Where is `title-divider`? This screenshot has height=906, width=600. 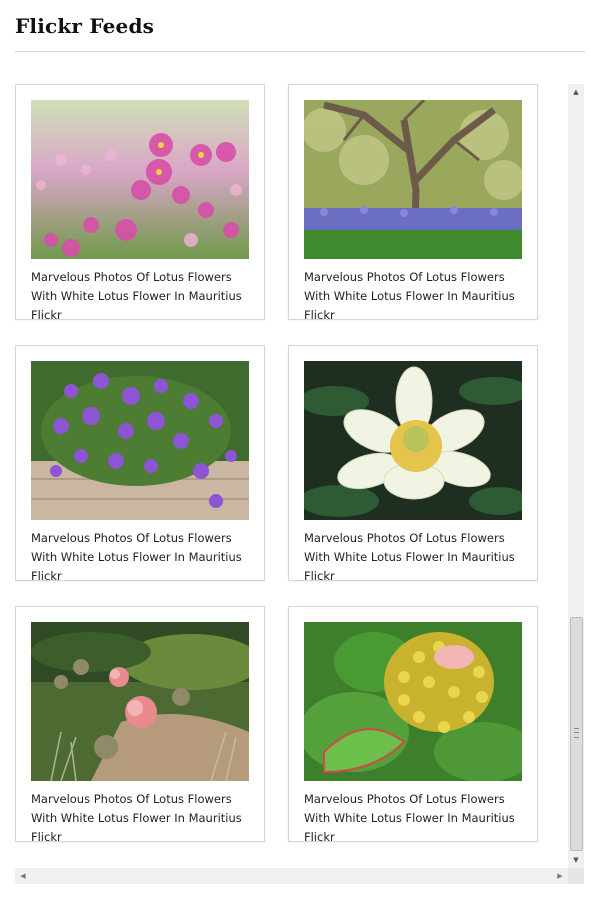
title-divider is located at coordinates (300, 51).